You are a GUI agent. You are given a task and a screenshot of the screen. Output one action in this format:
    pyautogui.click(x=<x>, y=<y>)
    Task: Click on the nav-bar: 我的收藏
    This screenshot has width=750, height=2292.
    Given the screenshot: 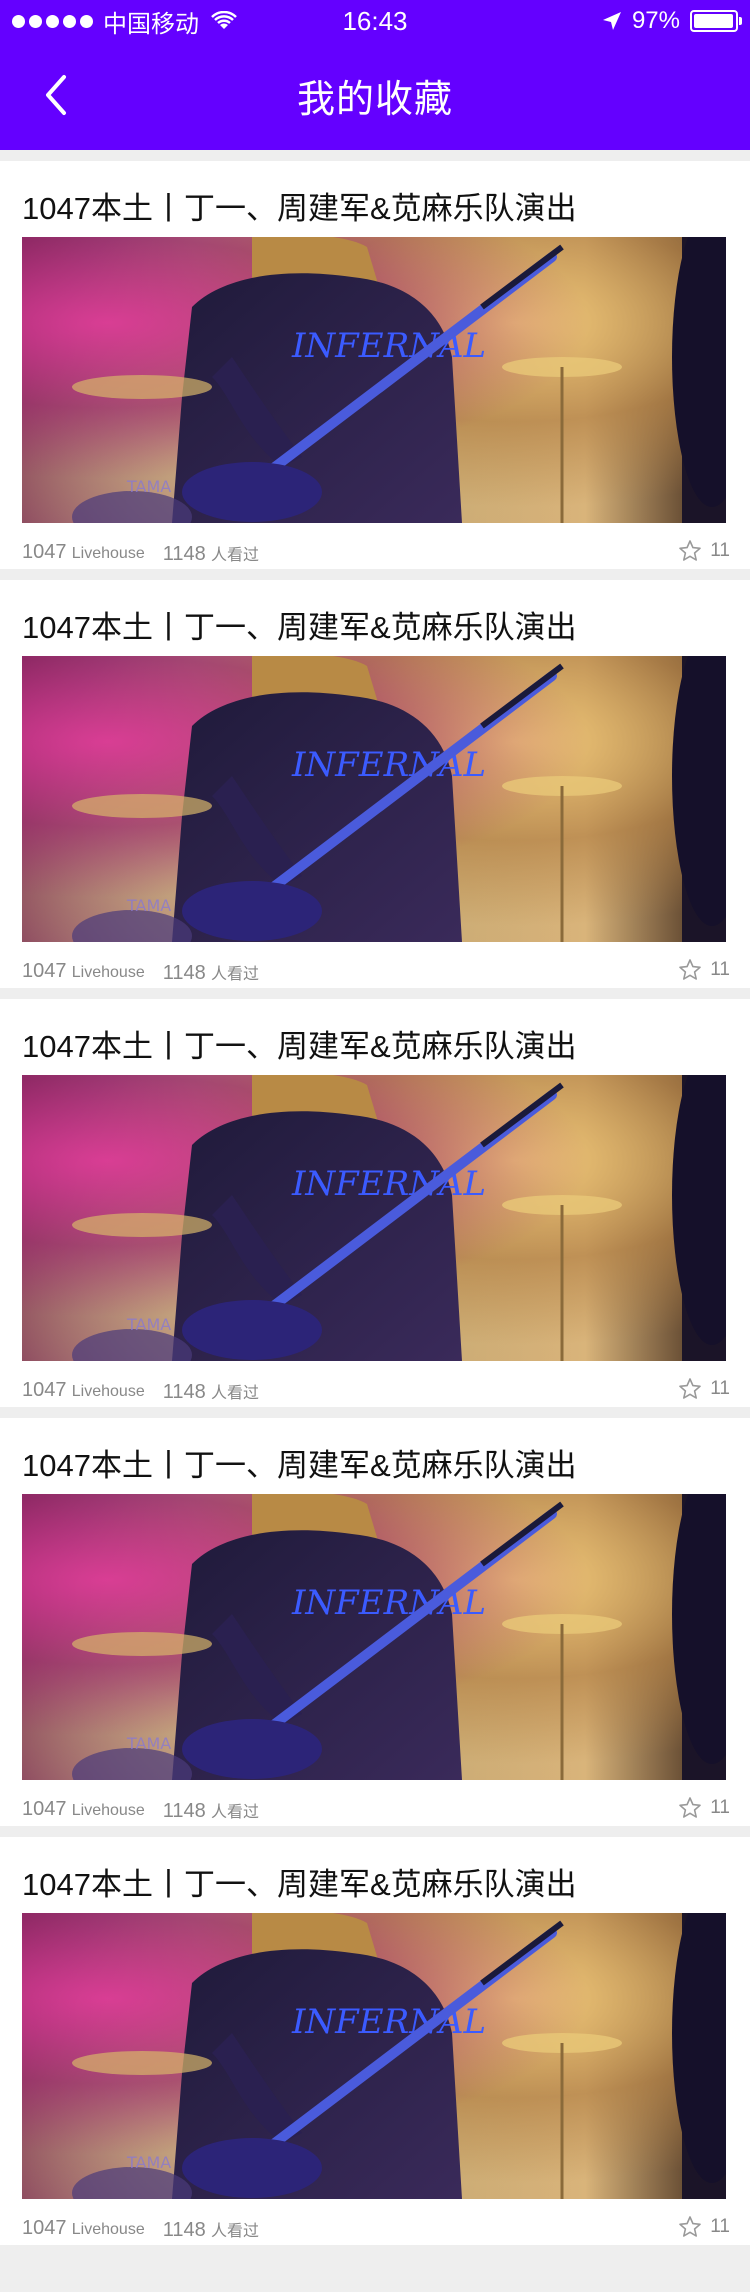 What is the action you would take?
    pyautogui.click(x=375, y=95)
    